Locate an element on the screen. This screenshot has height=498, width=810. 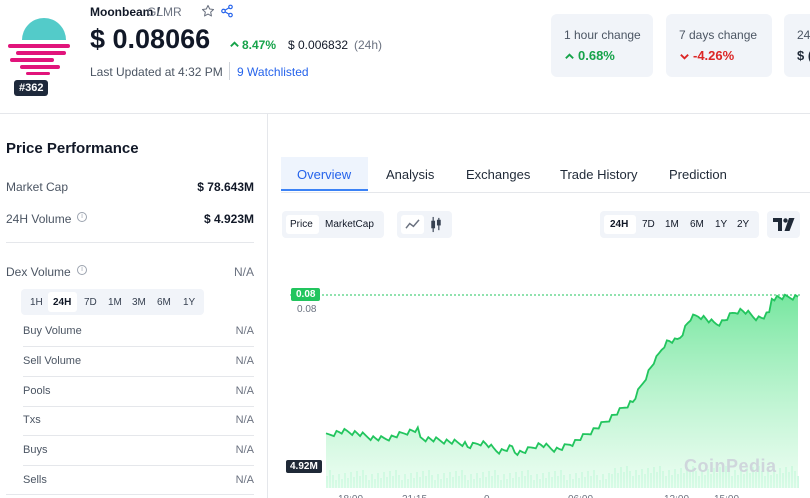
range-tab-6m: 6M is located at coordinates (697, 224).